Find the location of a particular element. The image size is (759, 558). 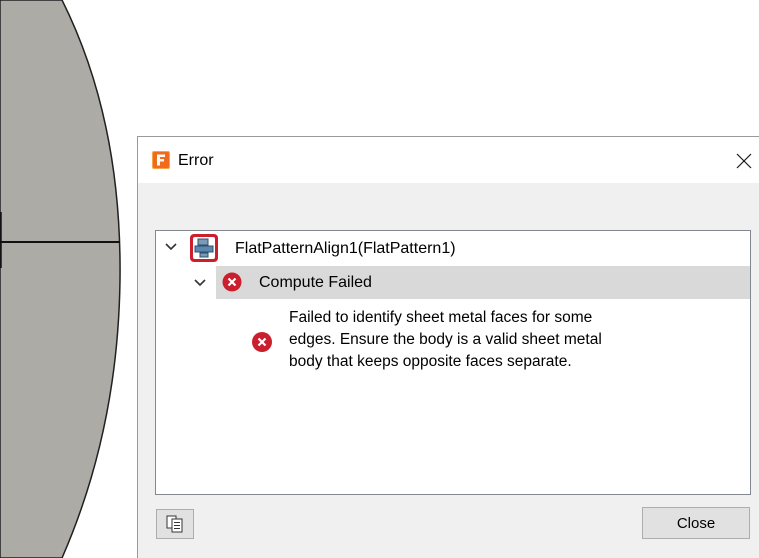

status-node-label: Compute Failed is located at coordinates (315, 283).